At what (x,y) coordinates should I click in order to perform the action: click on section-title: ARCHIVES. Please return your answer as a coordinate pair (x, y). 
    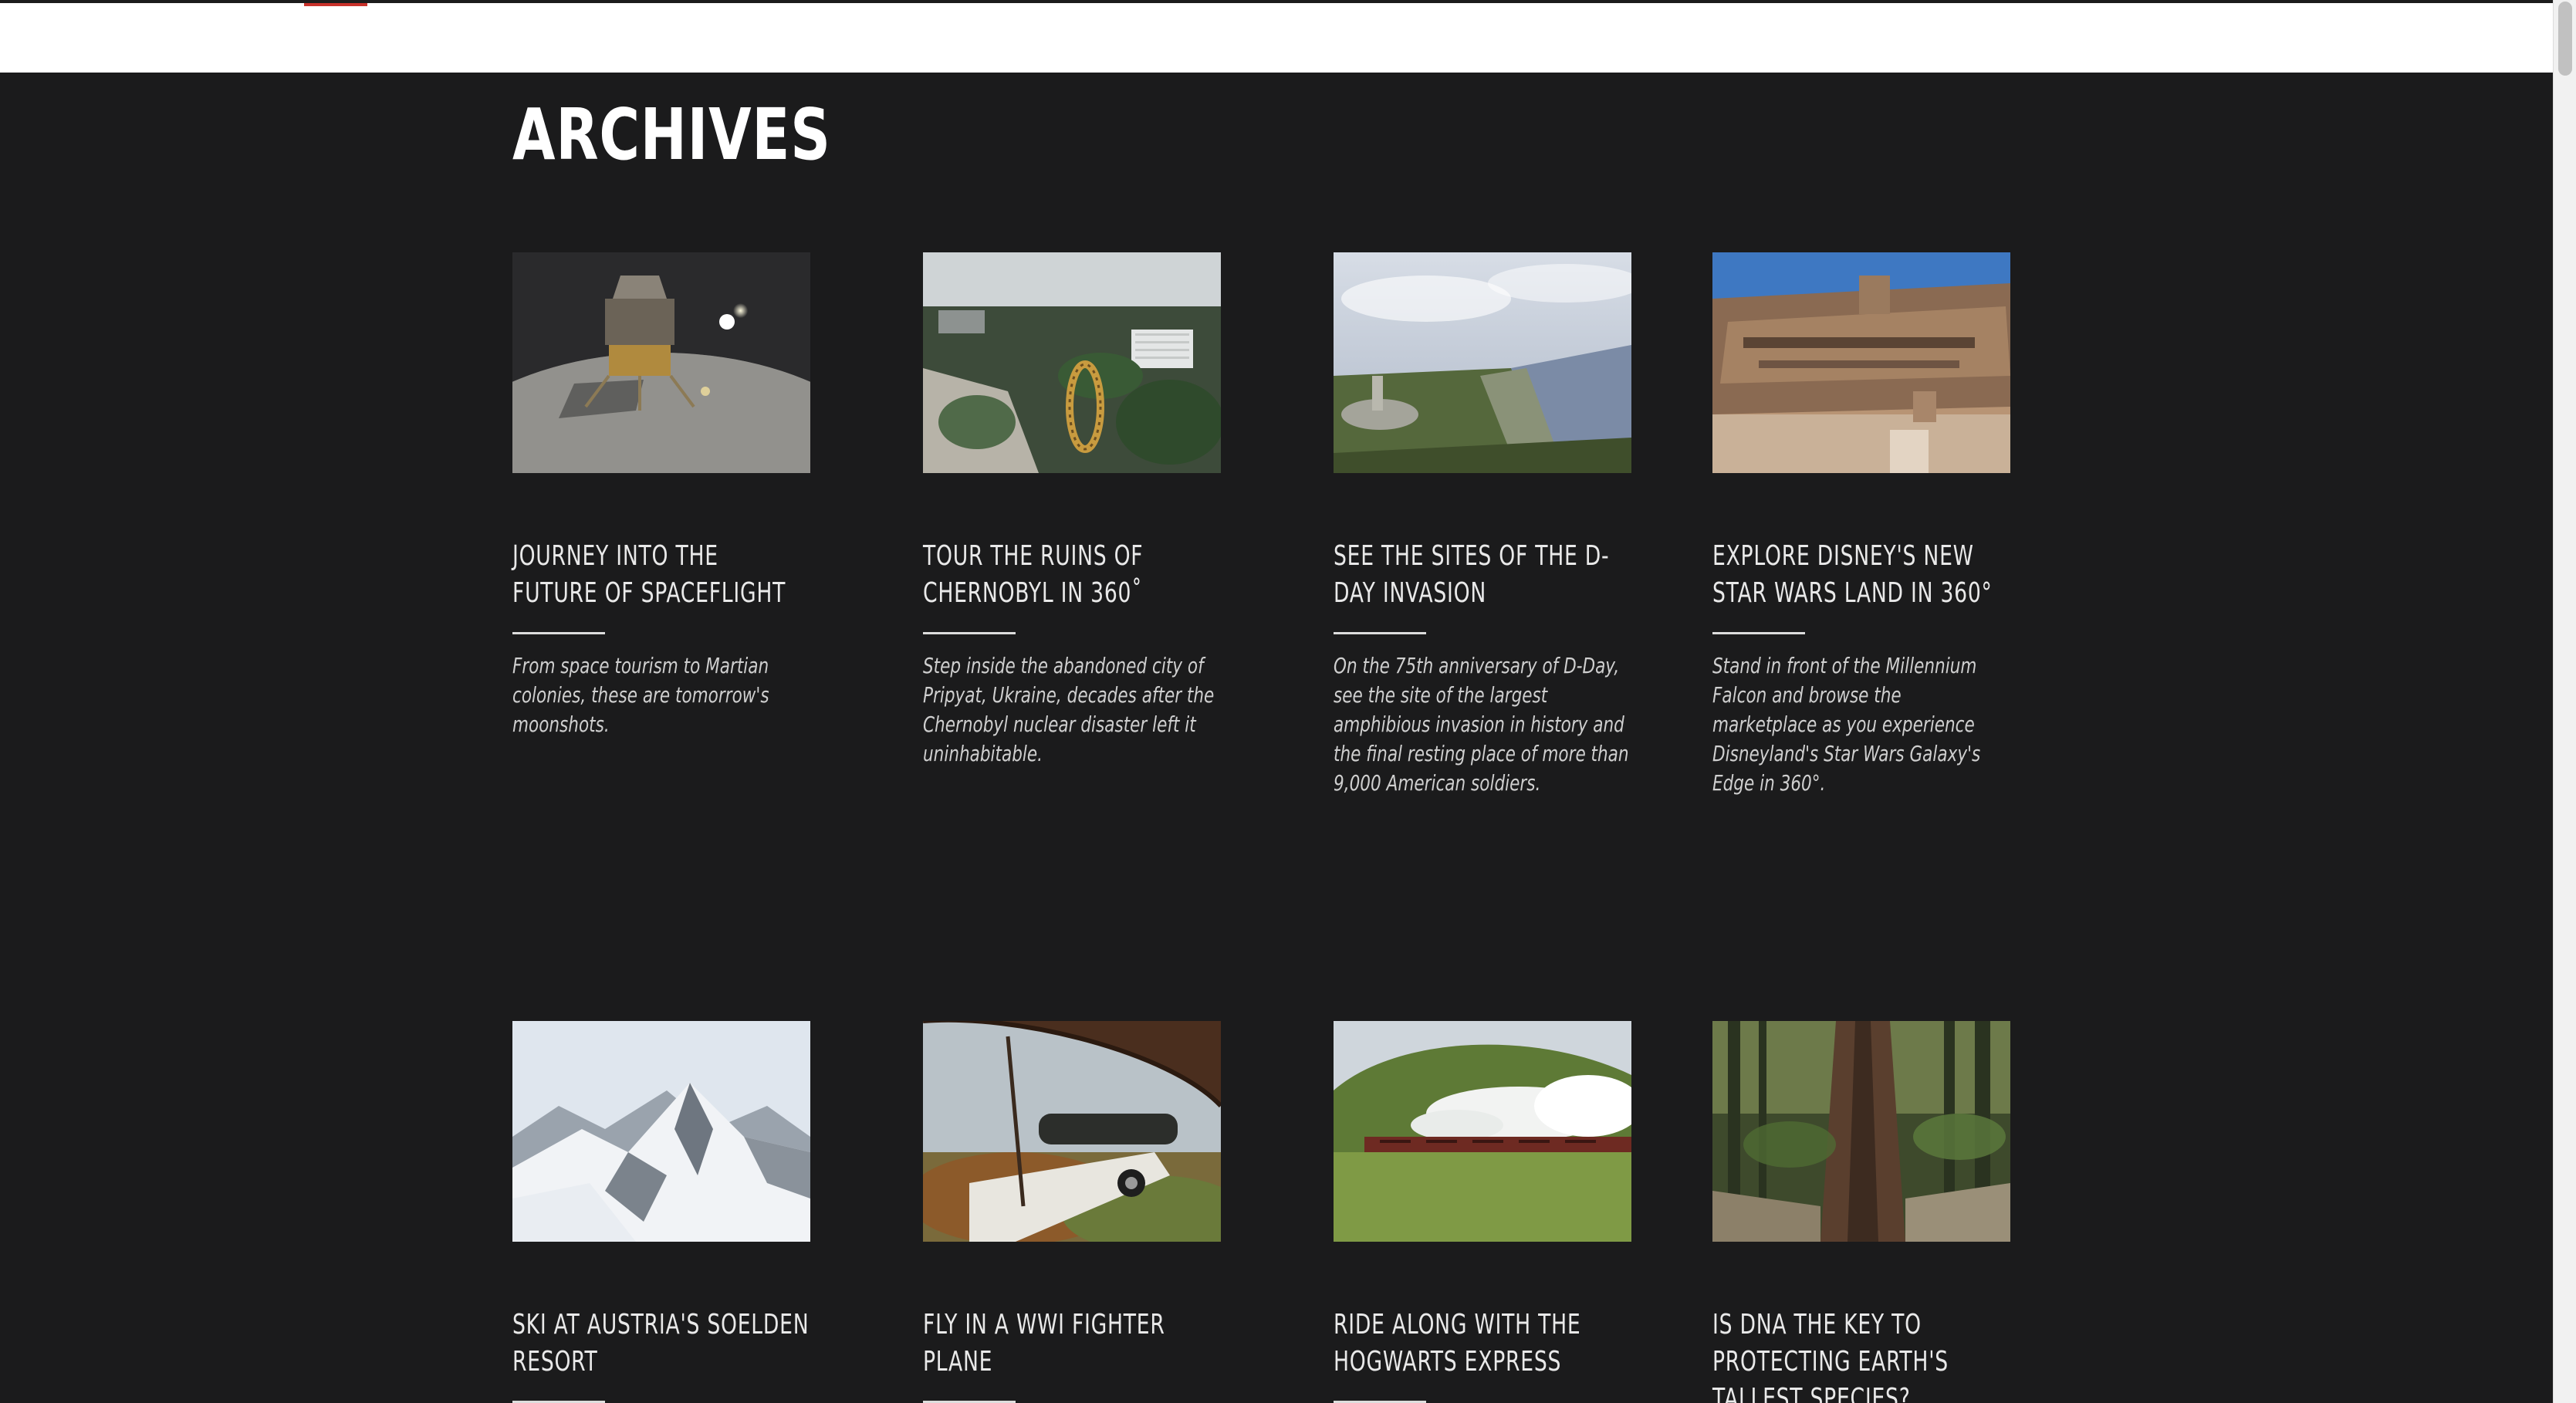
    Looking at the image, I should click on (671, 134).